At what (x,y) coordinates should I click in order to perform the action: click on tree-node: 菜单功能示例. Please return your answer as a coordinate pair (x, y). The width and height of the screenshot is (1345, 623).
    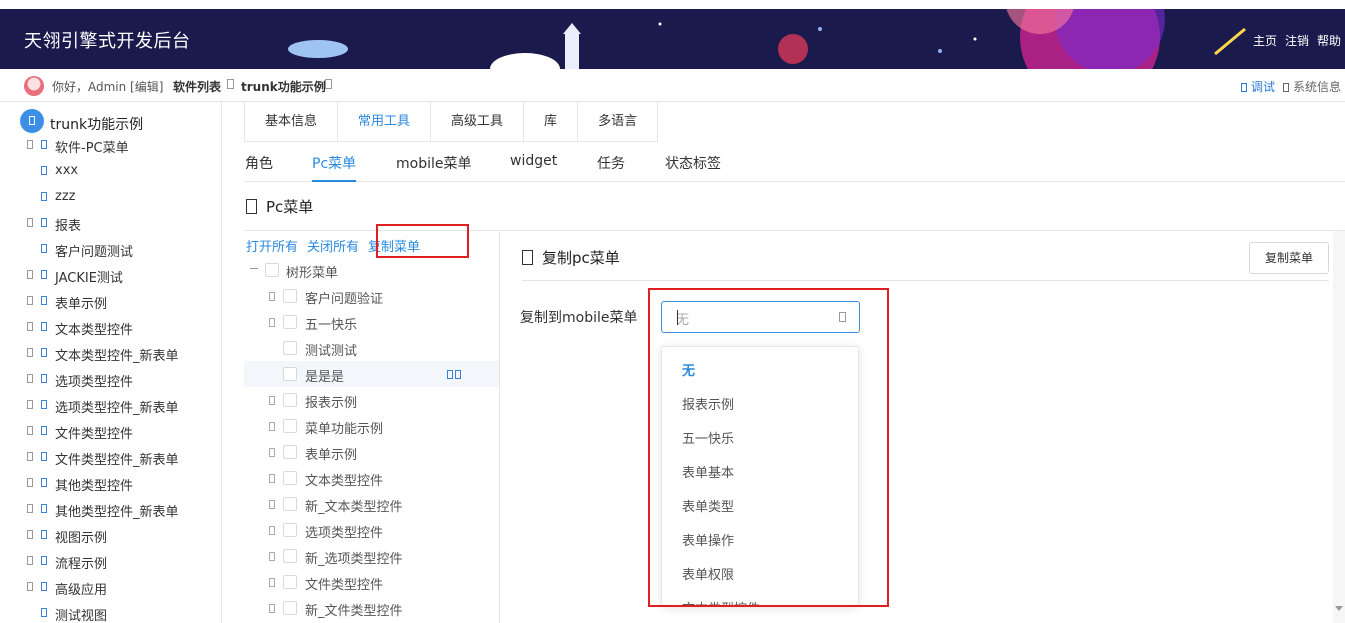
    Looking at the image, I should click on (371, 426).